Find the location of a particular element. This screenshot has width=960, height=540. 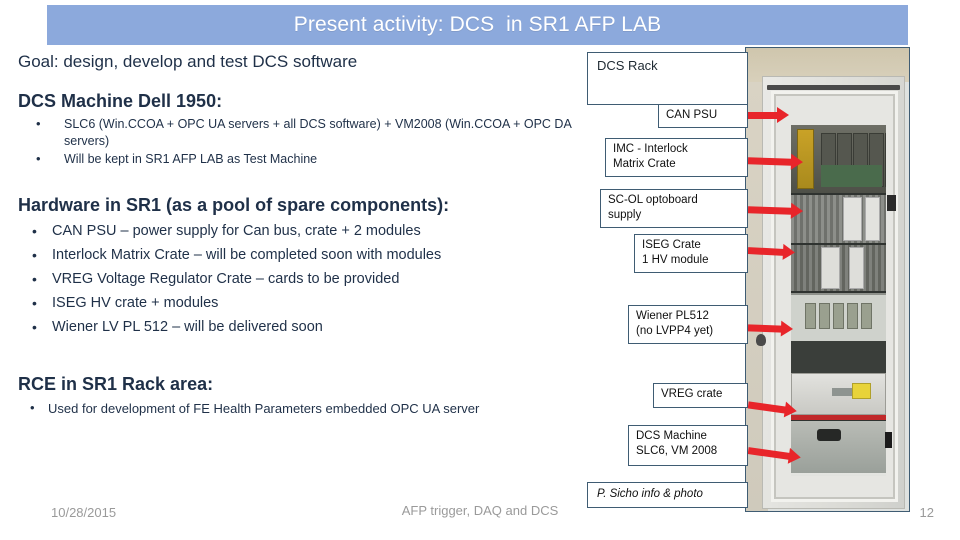

slide-title-bar: Present activity: DCS in SR1 AFP LAB is located at coordinates (477, 25).